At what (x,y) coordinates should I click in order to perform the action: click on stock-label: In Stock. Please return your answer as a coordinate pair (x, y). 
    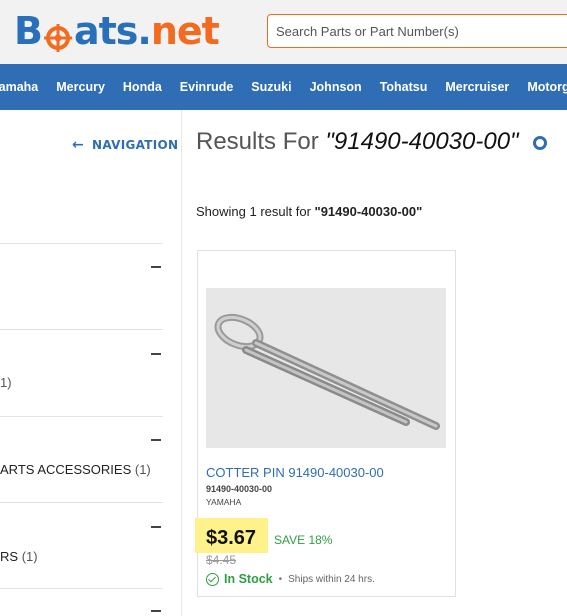
    Looking at the image, I should click on (248, 579).